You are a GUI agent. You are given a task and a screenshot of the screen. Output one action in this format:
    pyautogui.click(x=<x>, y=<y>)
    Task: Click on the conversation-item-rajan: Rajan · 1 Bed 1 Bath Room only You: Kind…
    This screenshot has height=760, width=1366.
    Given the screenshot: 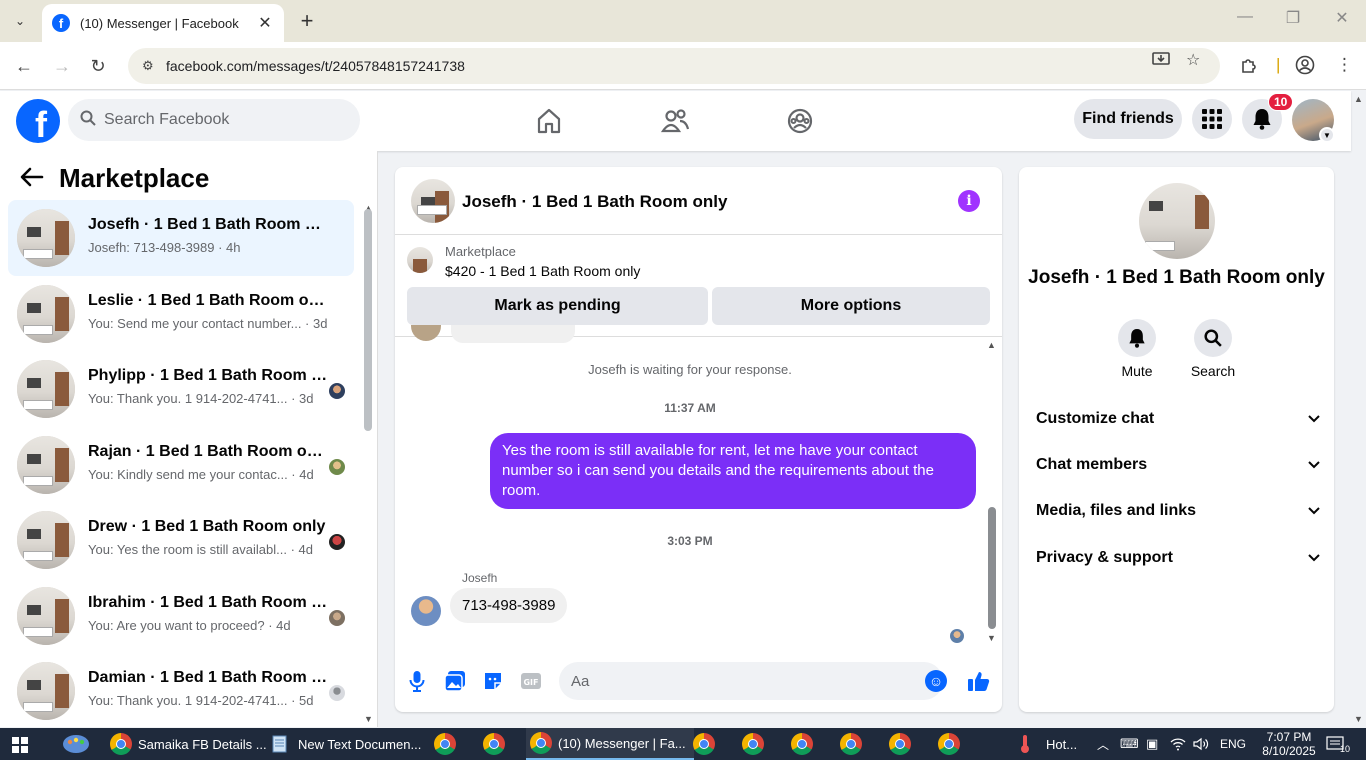 What is the action you would take?
    pyautogui.click(x=181, y=465)
    